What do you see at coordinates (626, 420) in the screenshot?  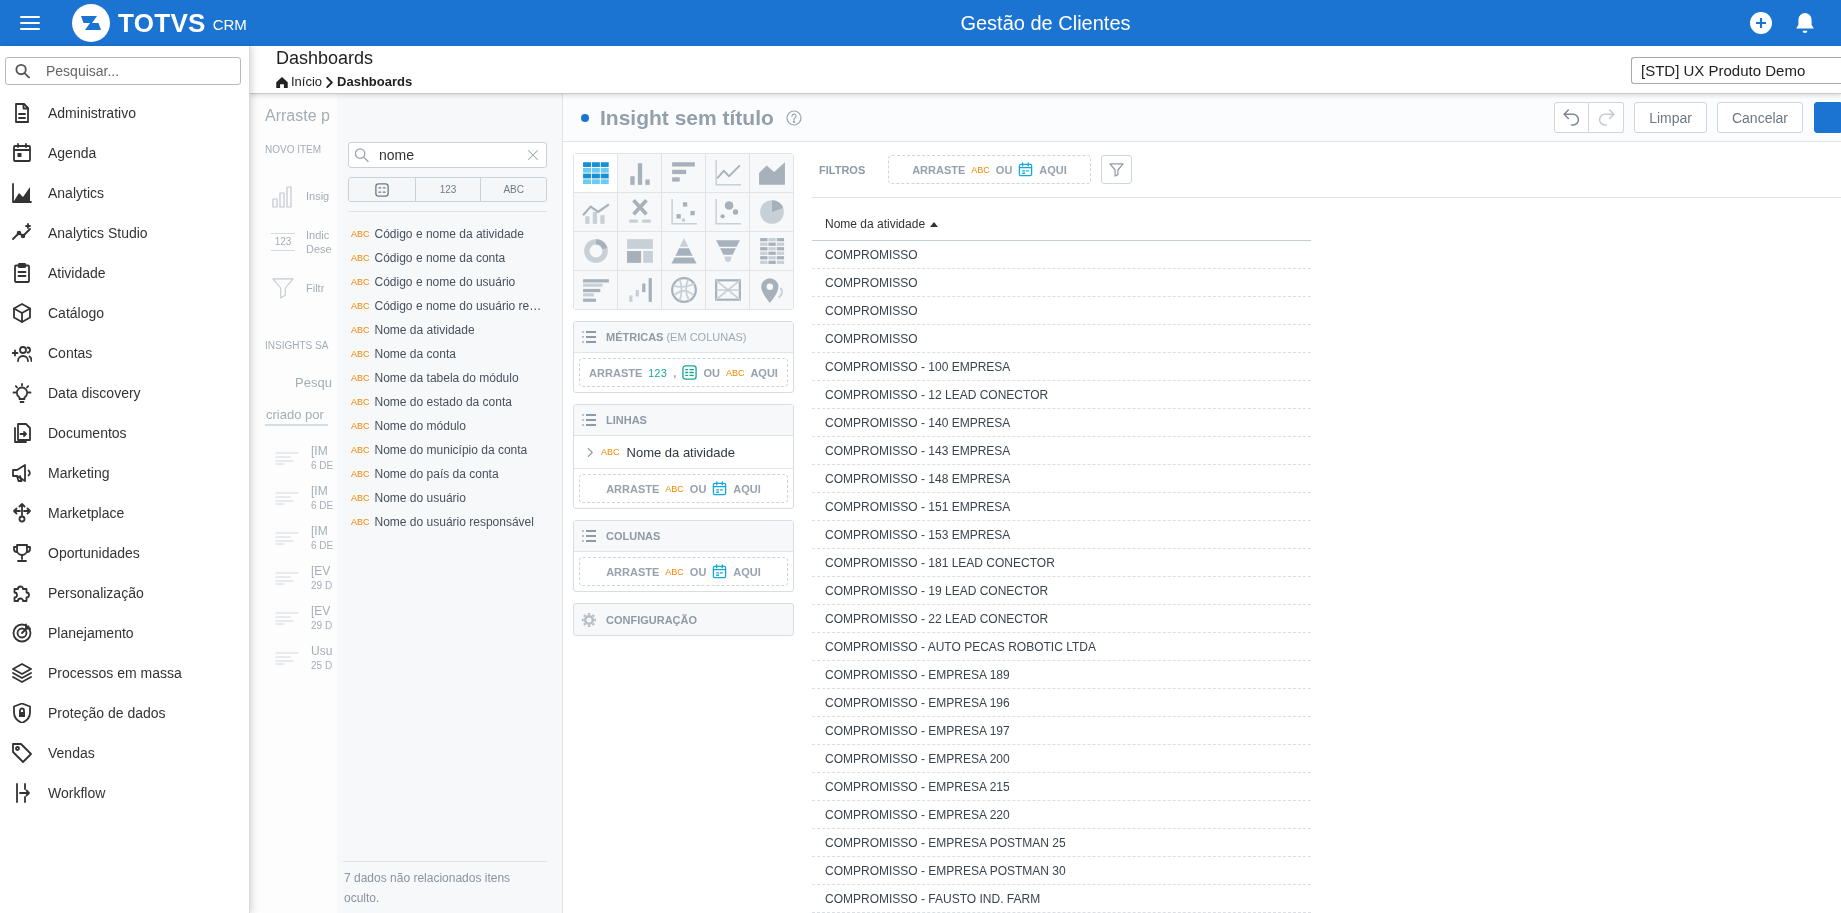 I see `section-title: LINHAS` at bounding box center [626, 420].